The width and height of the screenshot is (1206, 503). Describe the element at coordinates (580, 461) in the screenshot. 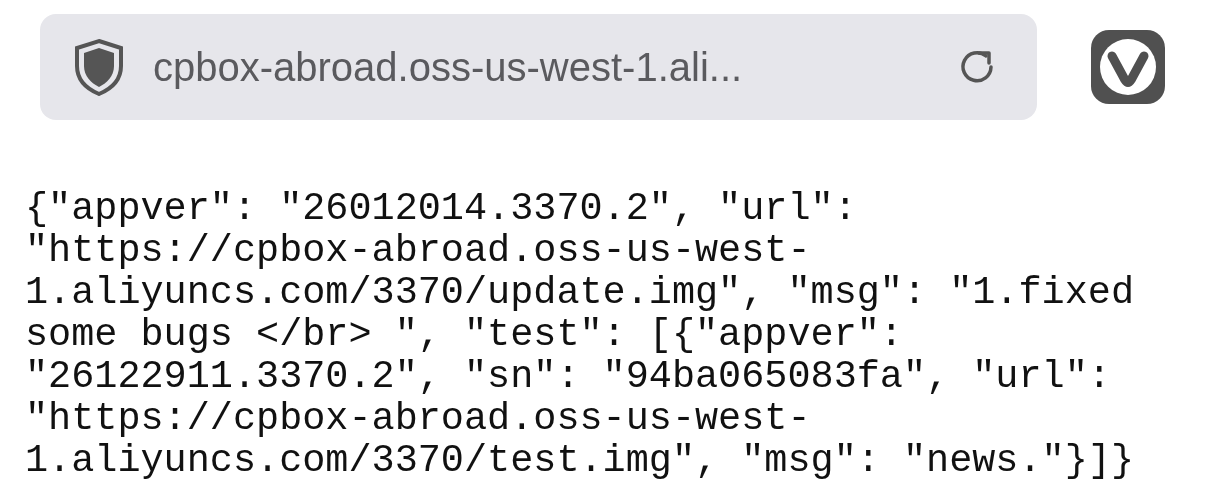

I see `json-text-line: 1.aliyuncs.com/3370/test.img", "msg": "news."}]}` at that location.